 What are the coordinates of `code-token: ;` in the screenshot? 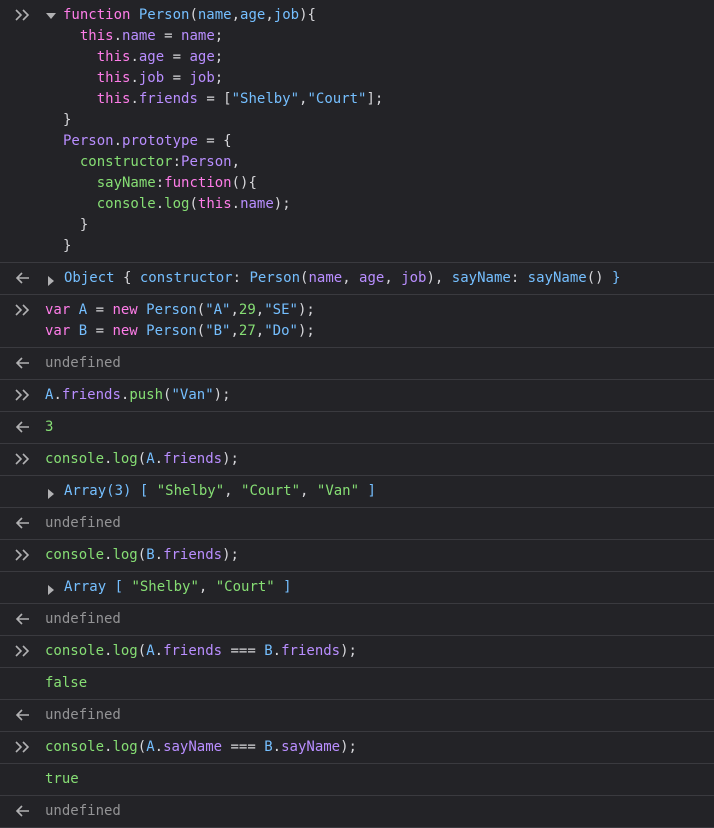 It's located at (219, 36).